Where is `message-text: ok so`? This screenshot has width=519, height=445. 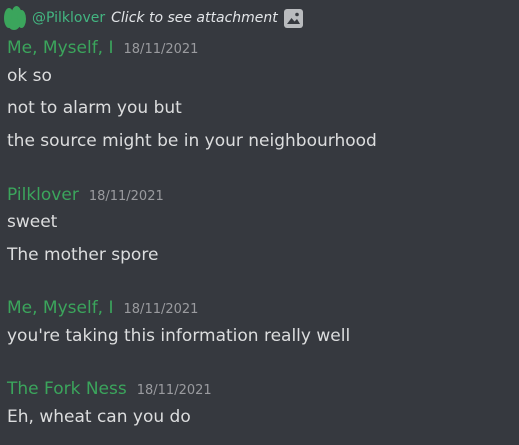 message-text: ok so is located at coordinates (29, 76).